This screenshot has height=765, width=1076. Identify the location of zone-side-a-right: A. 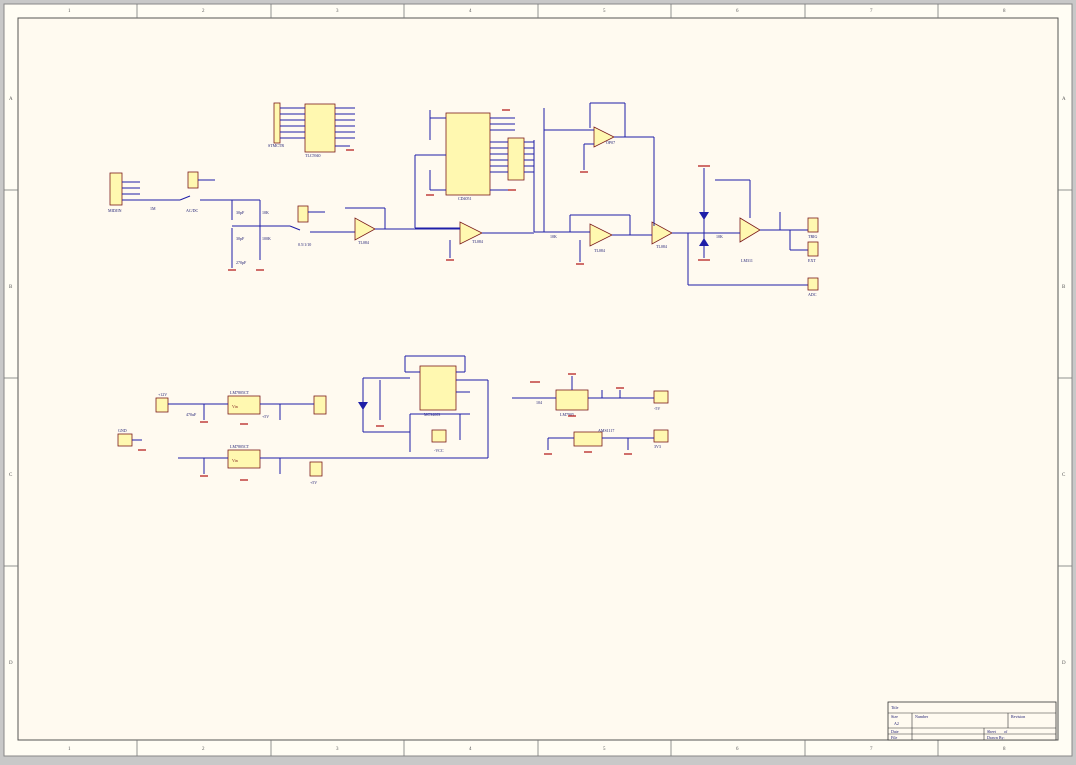
(1064, 99).